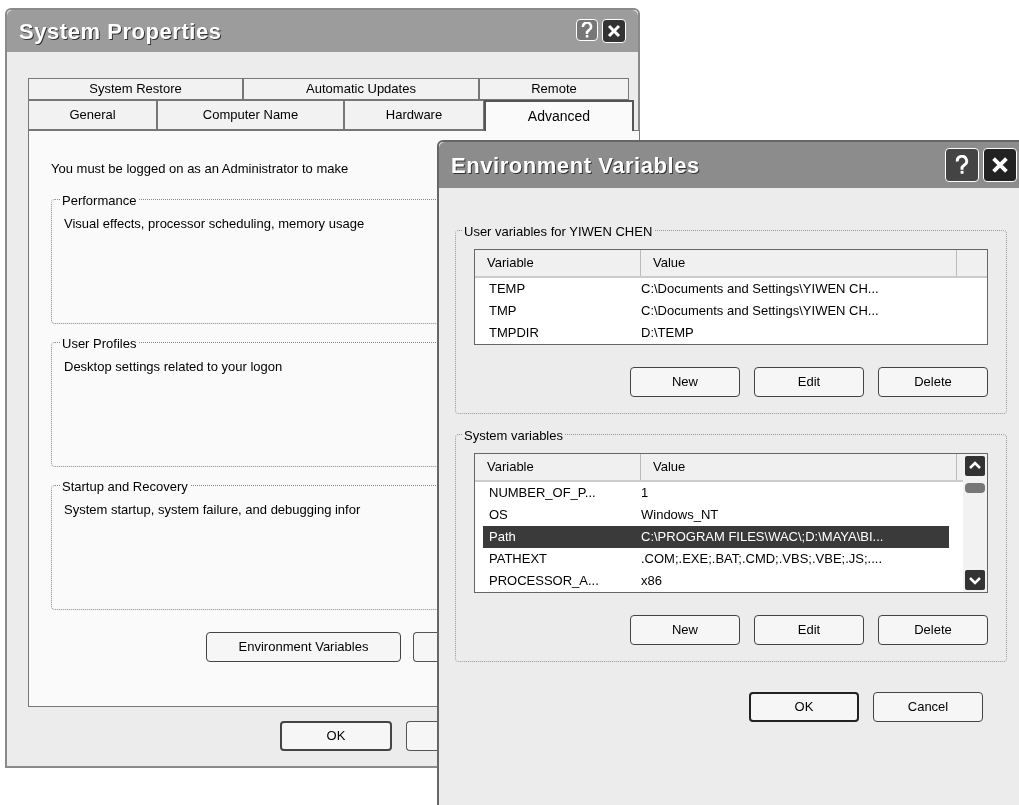 The height and width of the screenshot is (805, 1019). Describe the element at coordinates (514, 333) in the screenshot. I see `variable-name: TMPDIR` at that location.